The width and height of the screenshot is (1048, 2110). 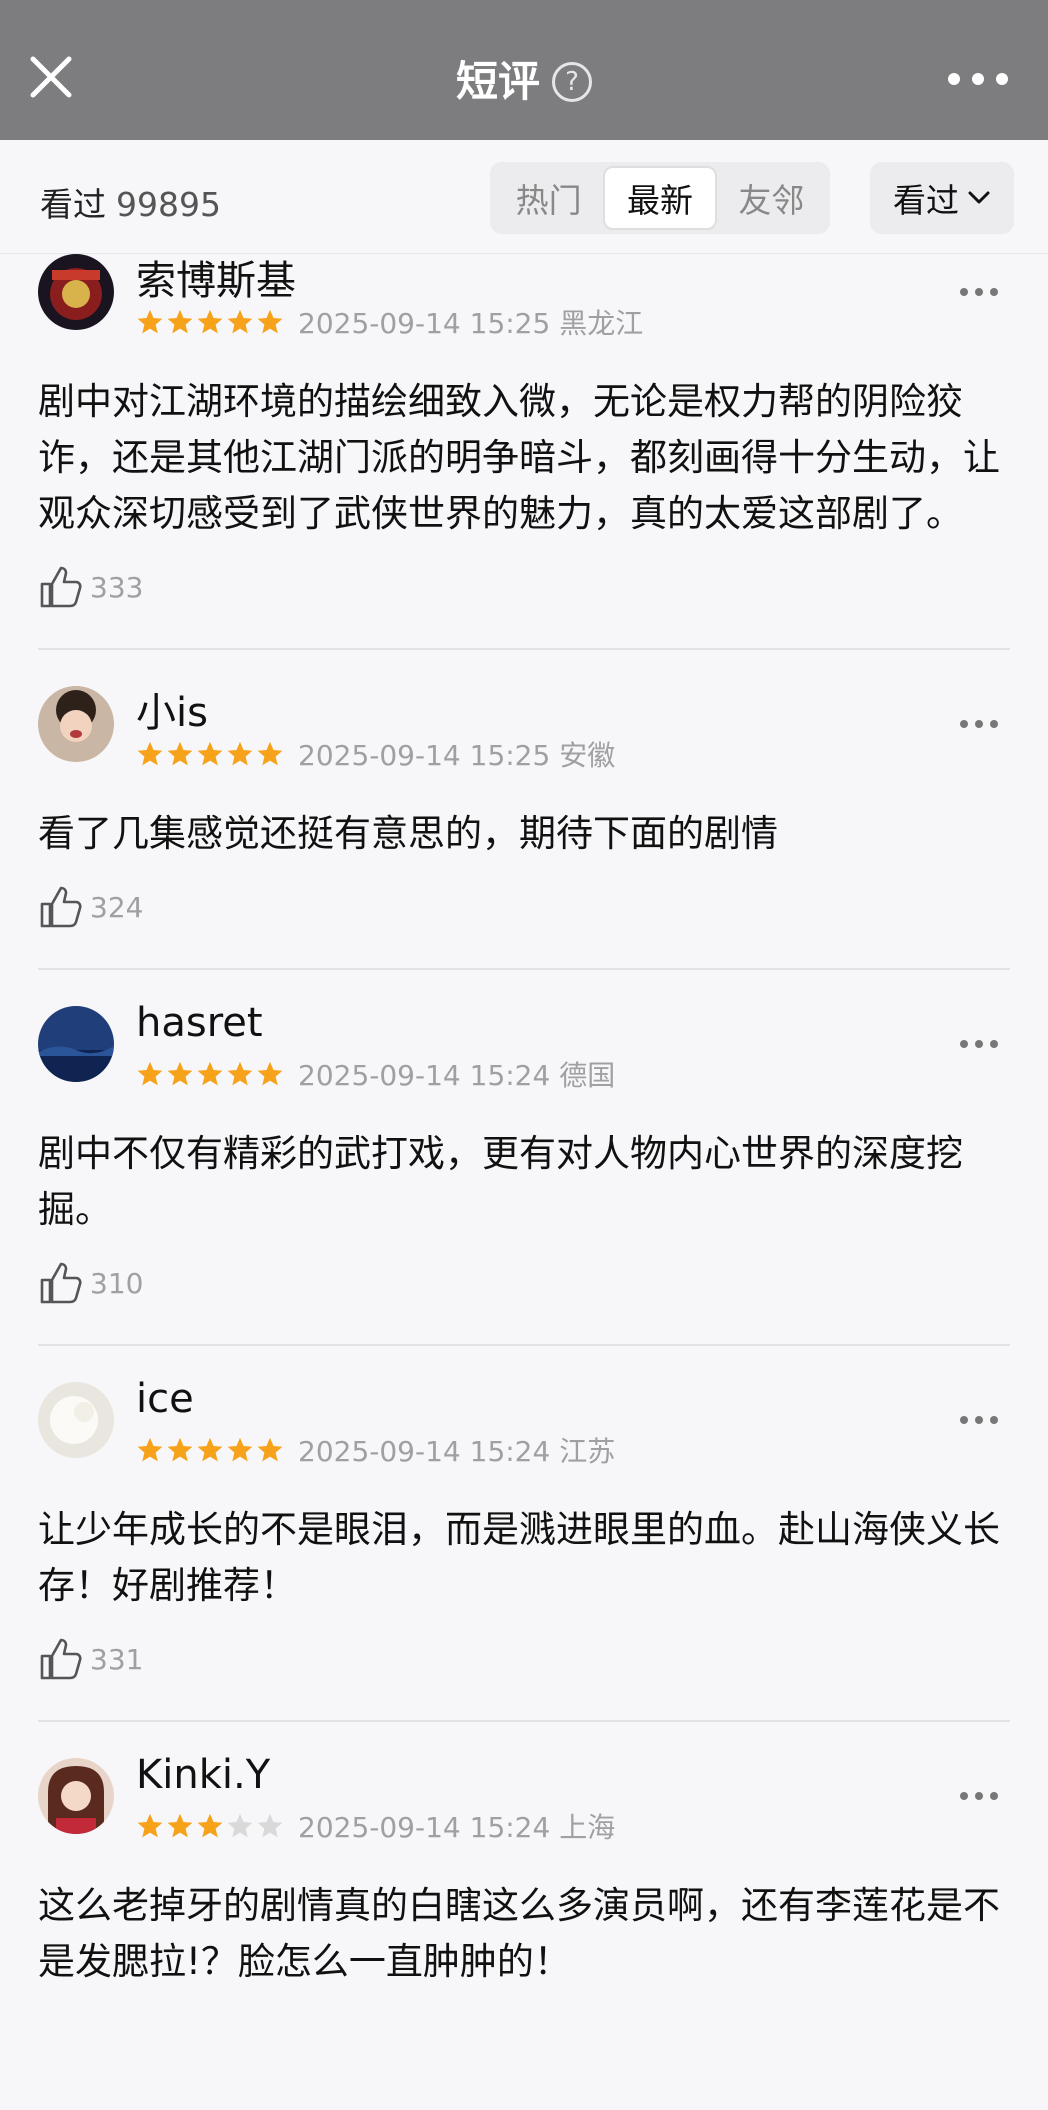 I want to click on top-bar: 短评 ?, so click(x=524, y=70).